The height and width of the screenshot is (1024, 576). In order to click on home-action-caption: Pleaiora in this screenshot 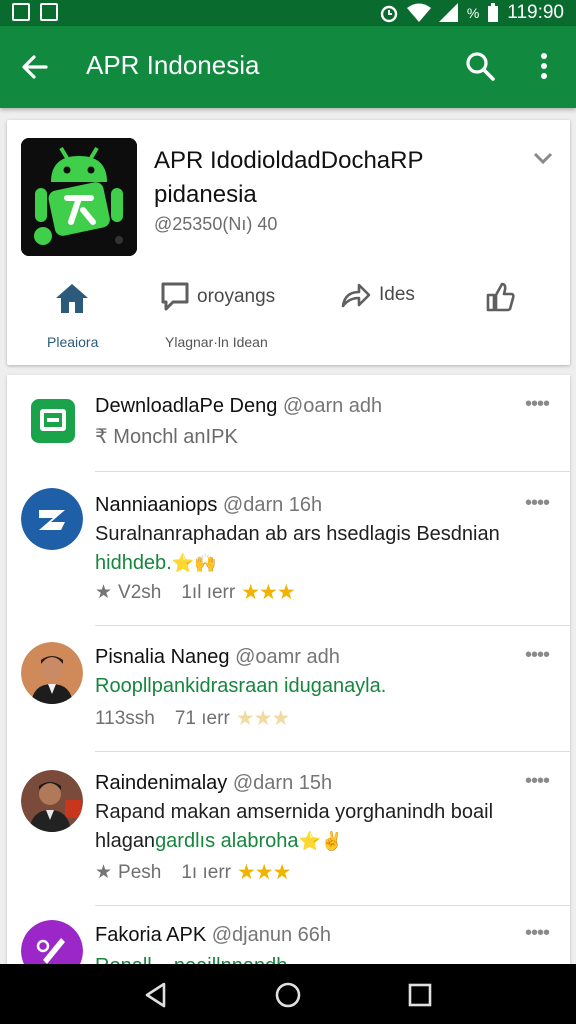, I will do `click(73, 342)`.